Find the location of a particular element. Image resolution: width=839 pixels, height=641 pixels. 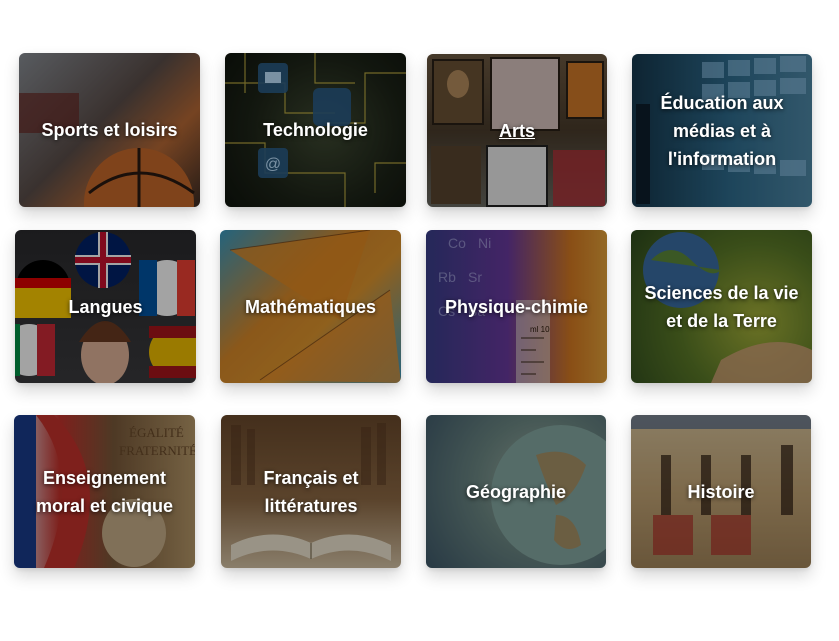

subject-card-technologie: @ Technologie is located at coordinates (315, 130).